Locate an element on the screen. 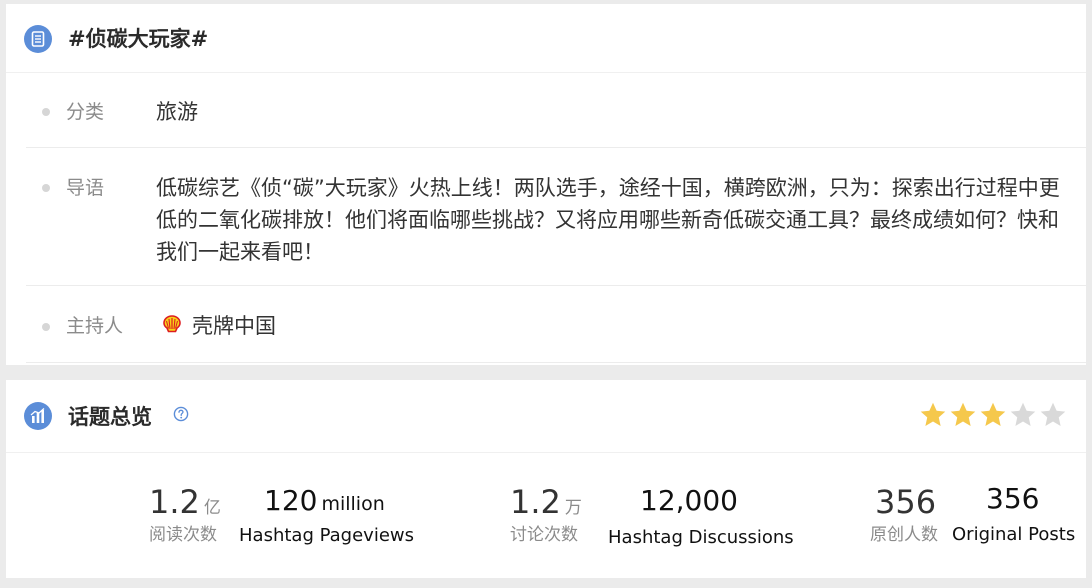  stat-original-count: 356 is located at coordinates (905, 502).